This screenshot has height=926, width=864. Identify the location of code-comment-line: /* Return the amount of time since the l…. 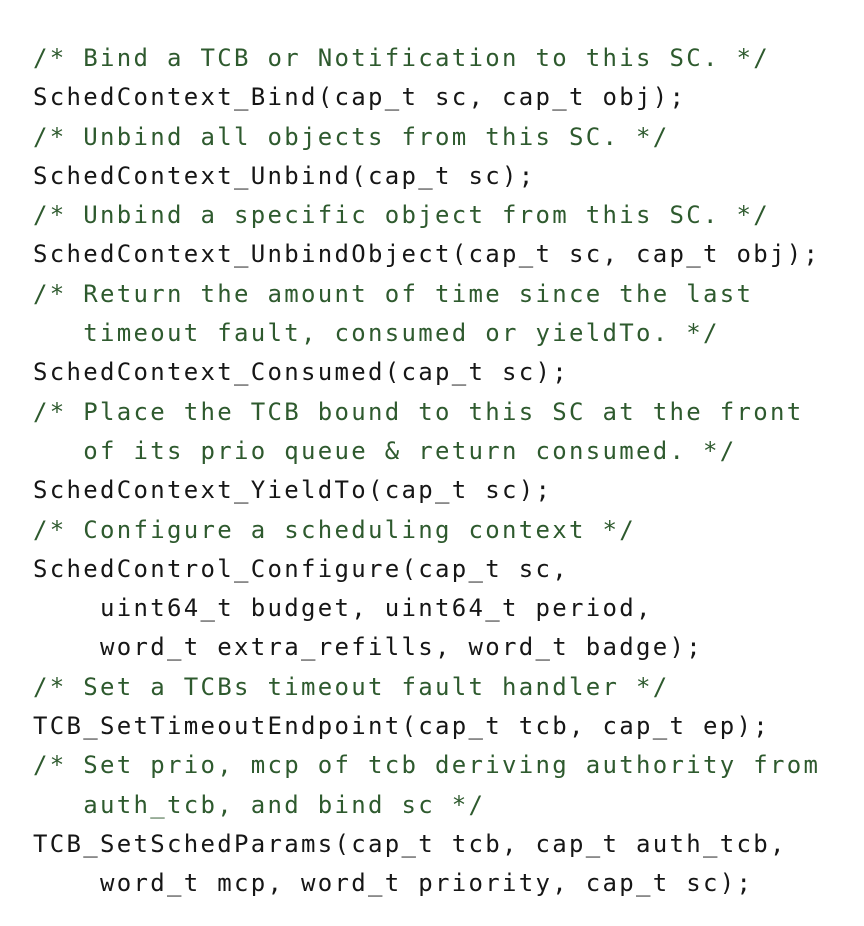
(393, 293).